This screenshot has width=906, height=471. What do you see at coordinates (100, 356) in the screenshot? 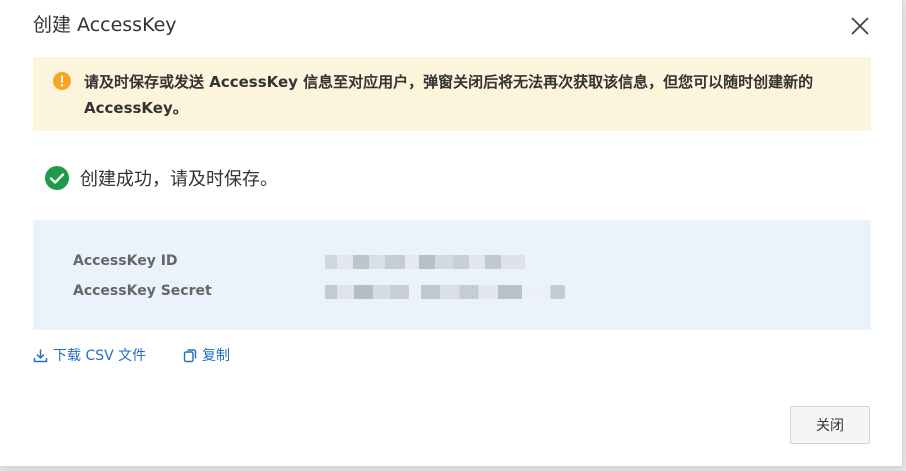
I see `download-csv-label: 下载 CSV 文件` at bounding box center [100, 356].